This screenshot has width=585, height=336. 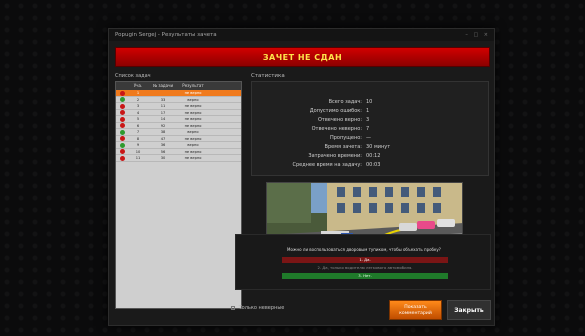 I want to click on stat-row: Всего задач: 10, so click(x=371, y=102).